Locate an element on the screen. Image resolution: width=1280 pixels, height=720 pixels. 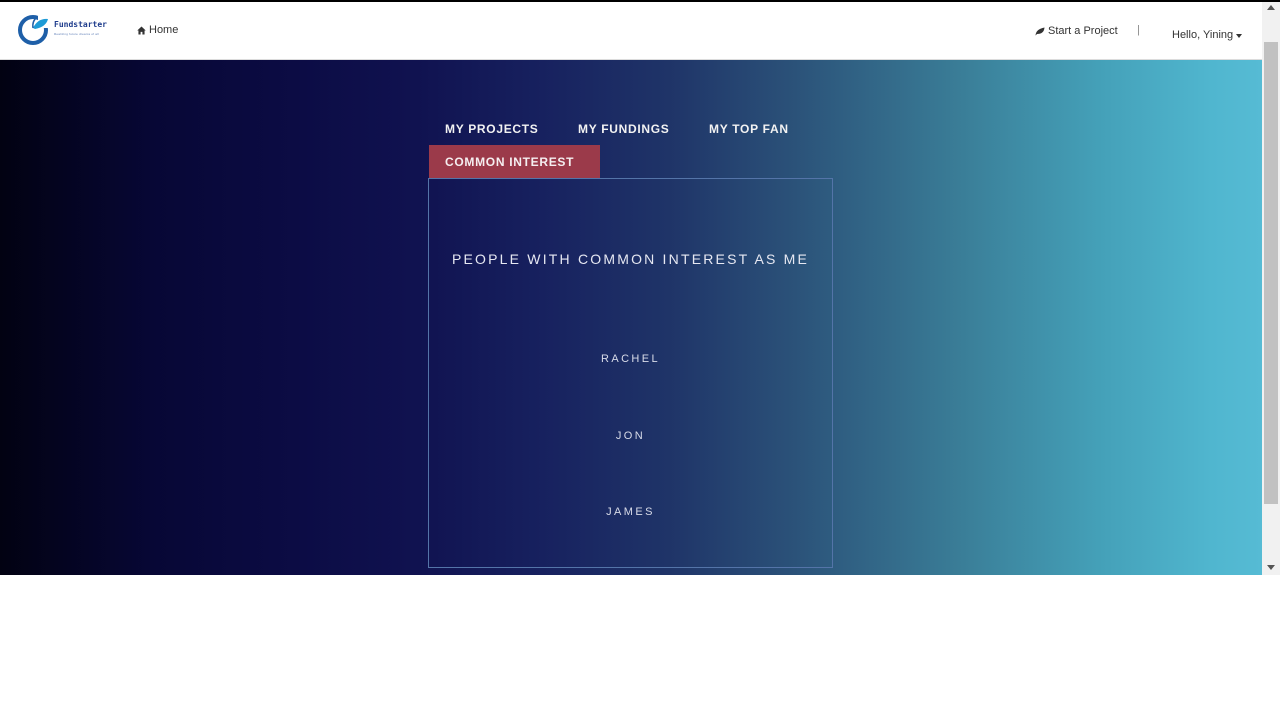
vertical-scrollbar is located at coordinates (1271, 288).